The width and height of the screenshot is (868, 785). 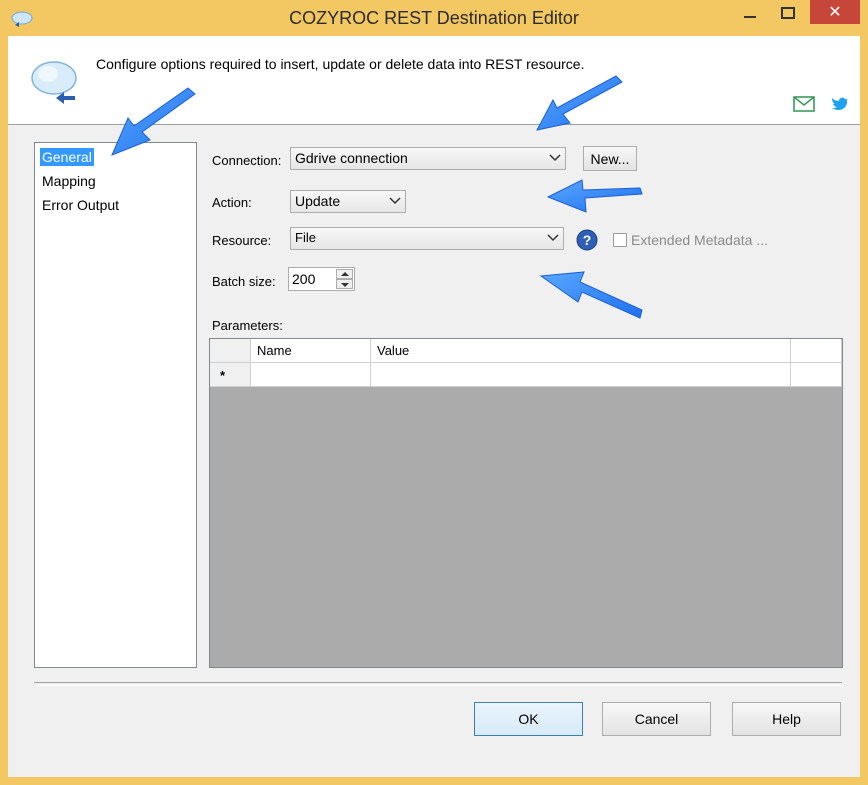 What do you see at coordinates (579, 103) in the screenshot?
I see `arrow-annotation-connection` at bounding box center [579, 103].